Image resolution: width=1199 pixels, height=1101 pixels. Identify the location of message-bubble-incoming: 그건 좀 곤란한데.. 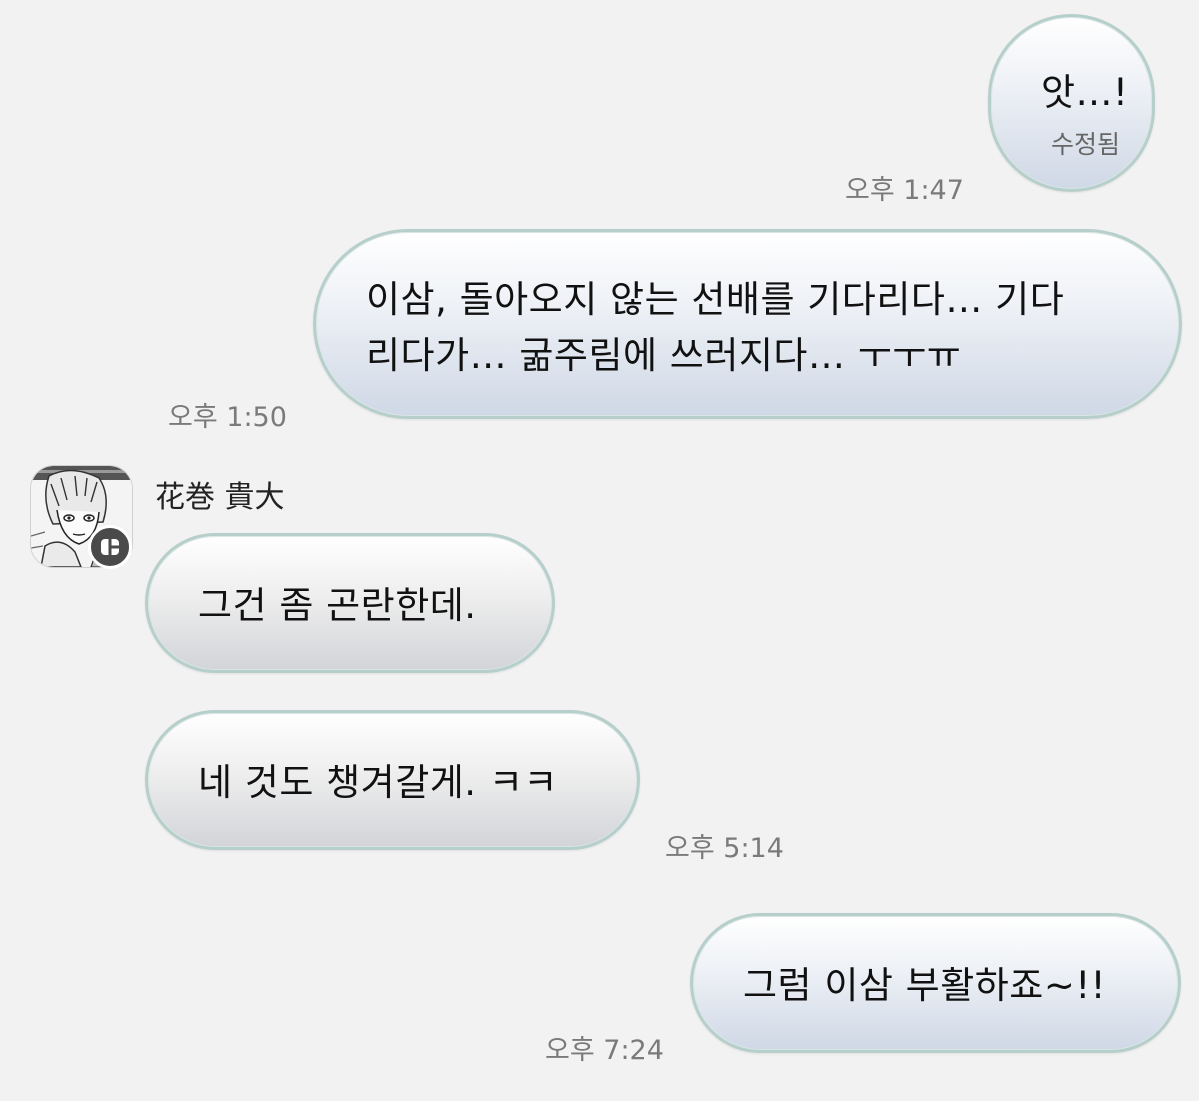
(350, 603).